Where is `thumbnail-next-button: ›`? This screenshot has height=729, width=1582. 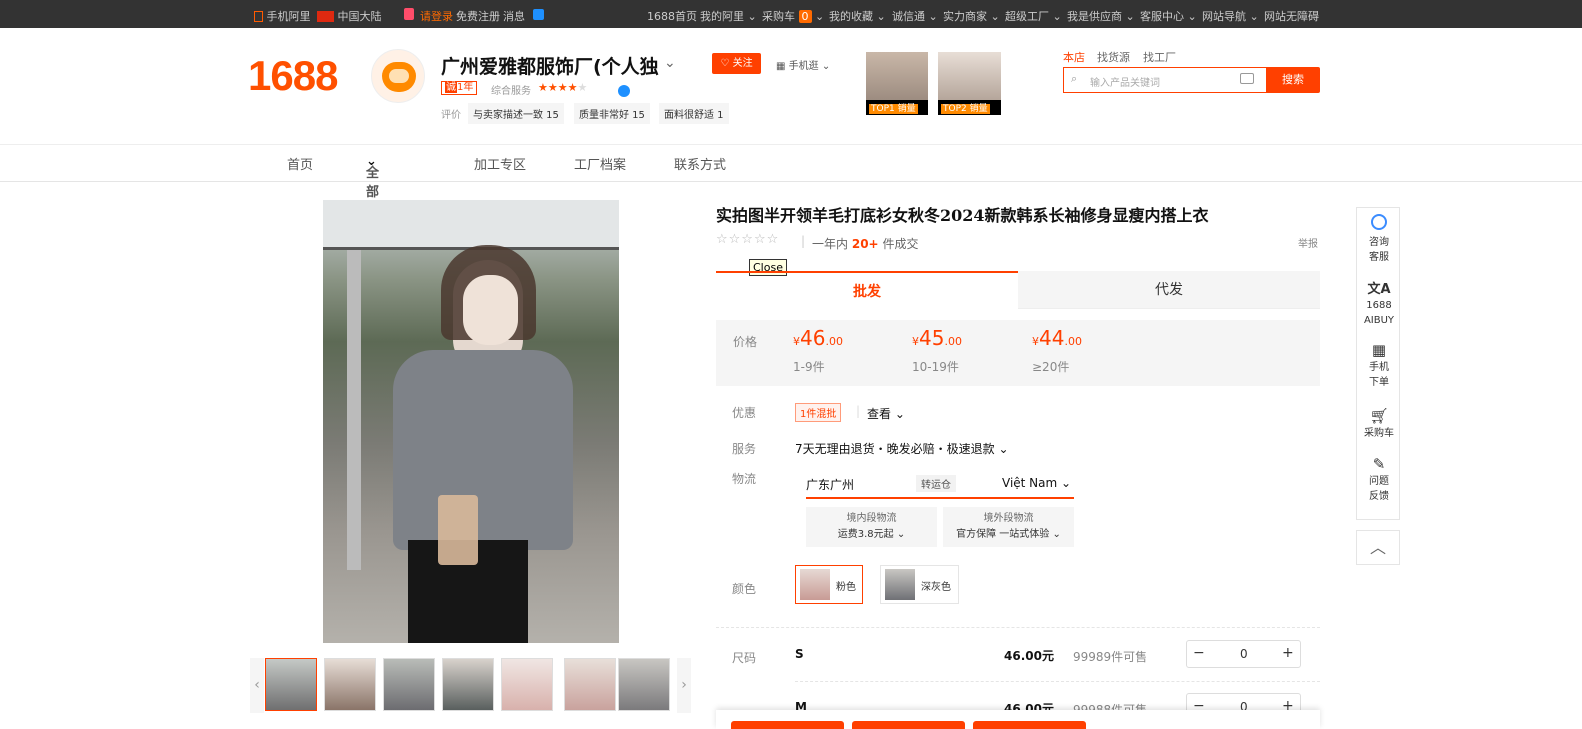
thumbnail-next-button: › is located at coordinates (684, 685).